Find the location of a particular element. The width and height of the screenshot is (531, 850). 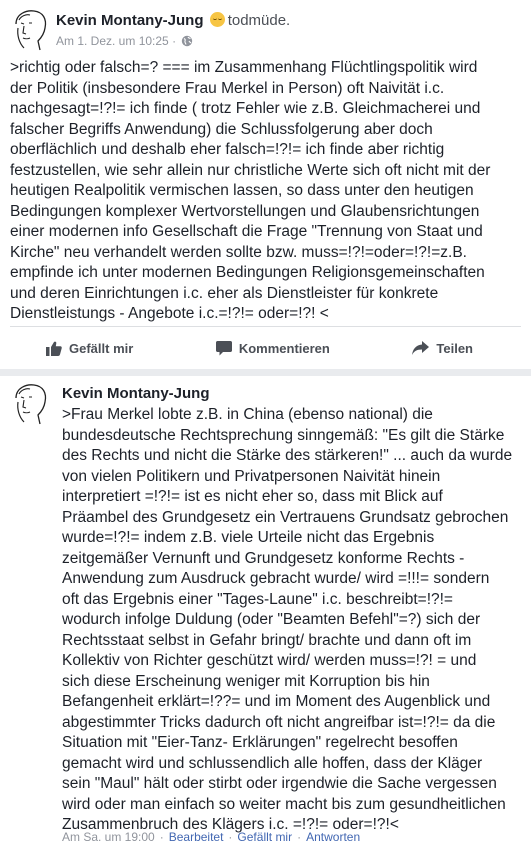

thumbs-up-icon is located at coordinates (54, 348).